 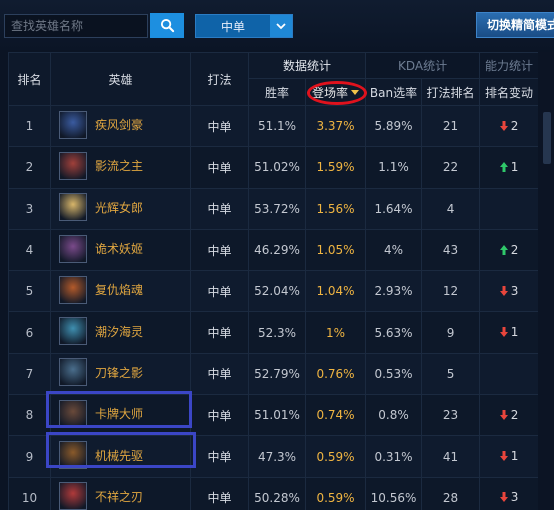 What do you see at coordinates (394, 250) in the screenshot?
I see `ban-rate-cell: 4%` at bounding box center [394, 250].